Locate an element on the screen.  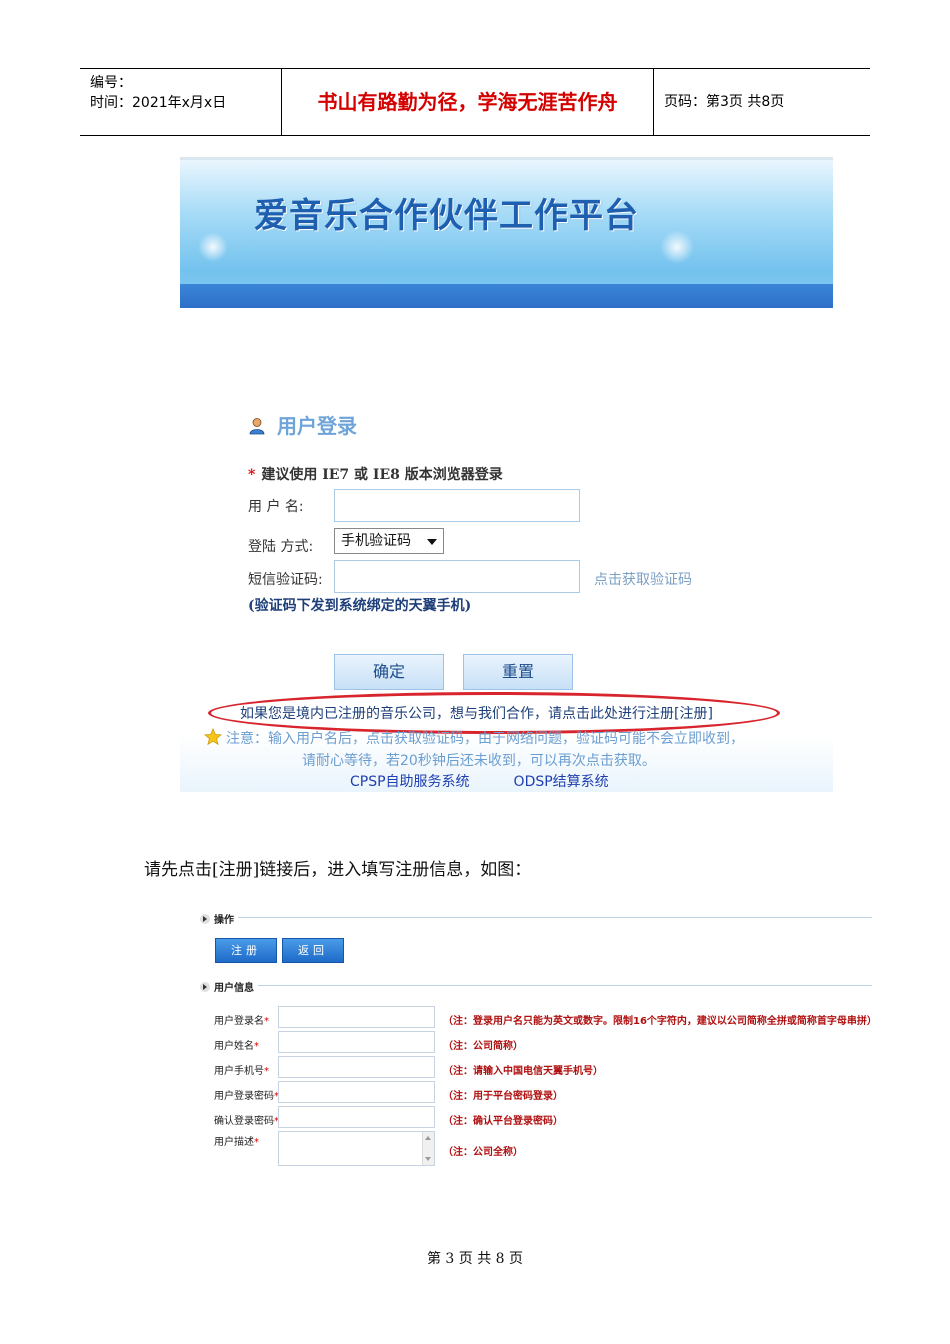
confirm-button: 确定 is located at coordinates (389, 672).